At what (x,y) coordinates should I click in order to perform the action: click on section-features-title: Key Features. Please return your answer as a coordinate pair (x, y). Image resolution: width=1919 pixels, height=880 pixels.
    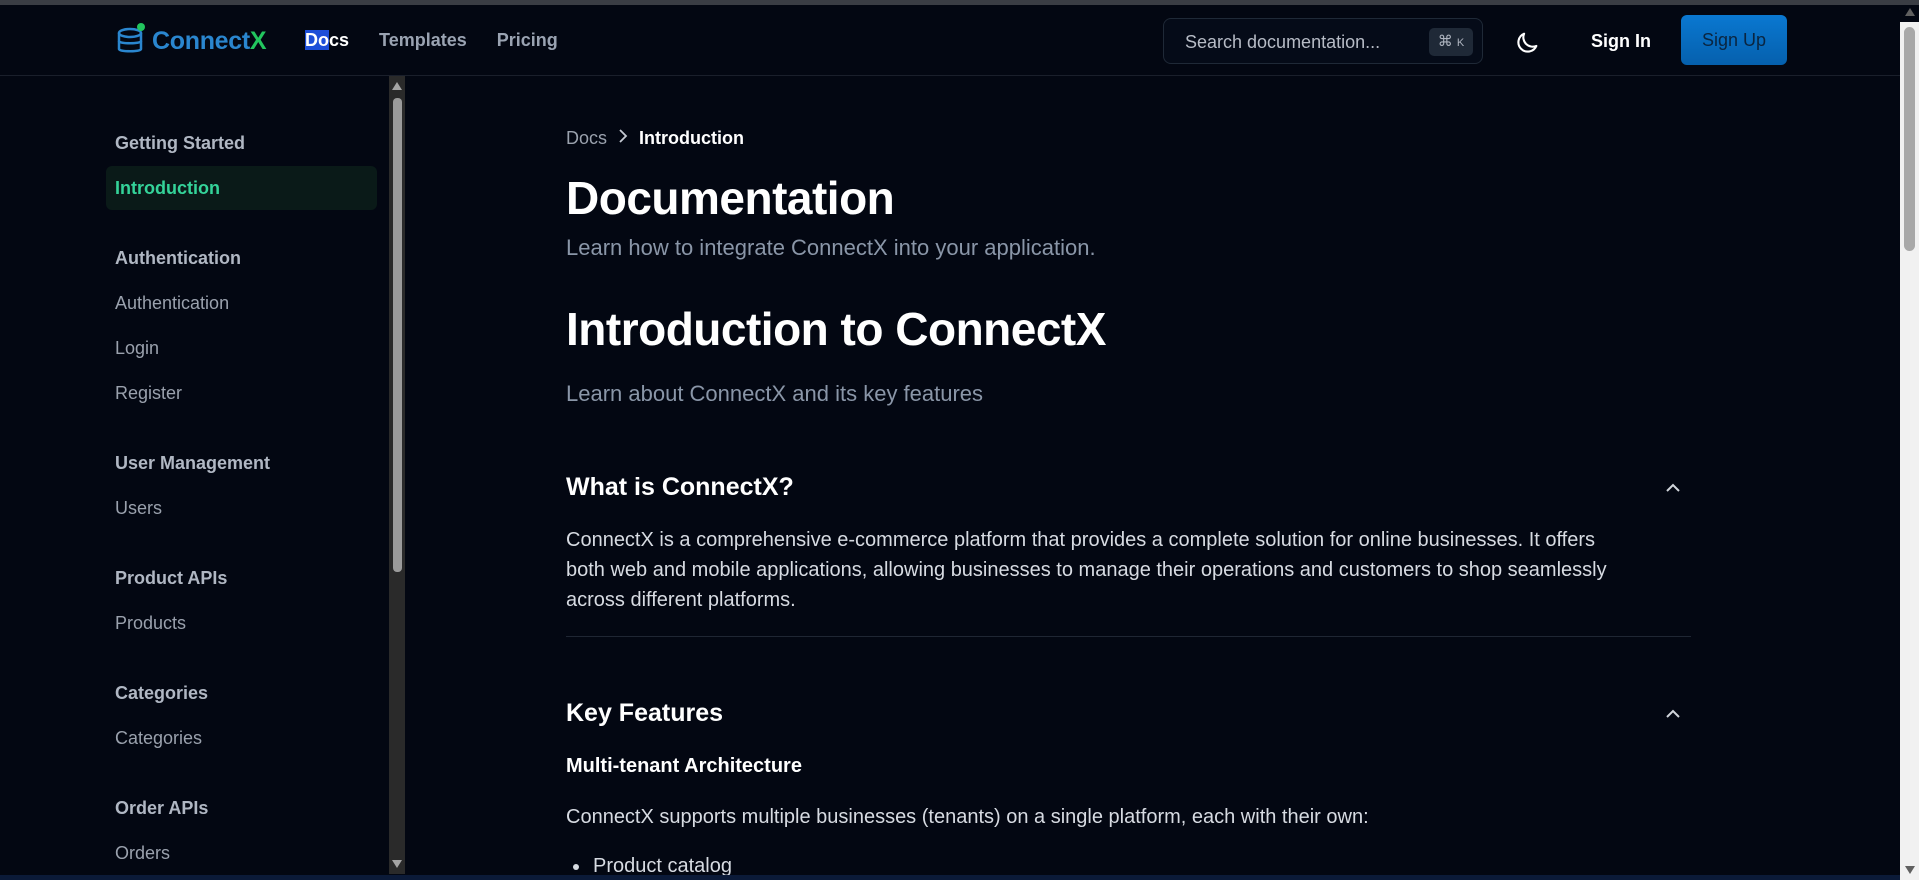
    Looking at the image, I should click on (644, 713).